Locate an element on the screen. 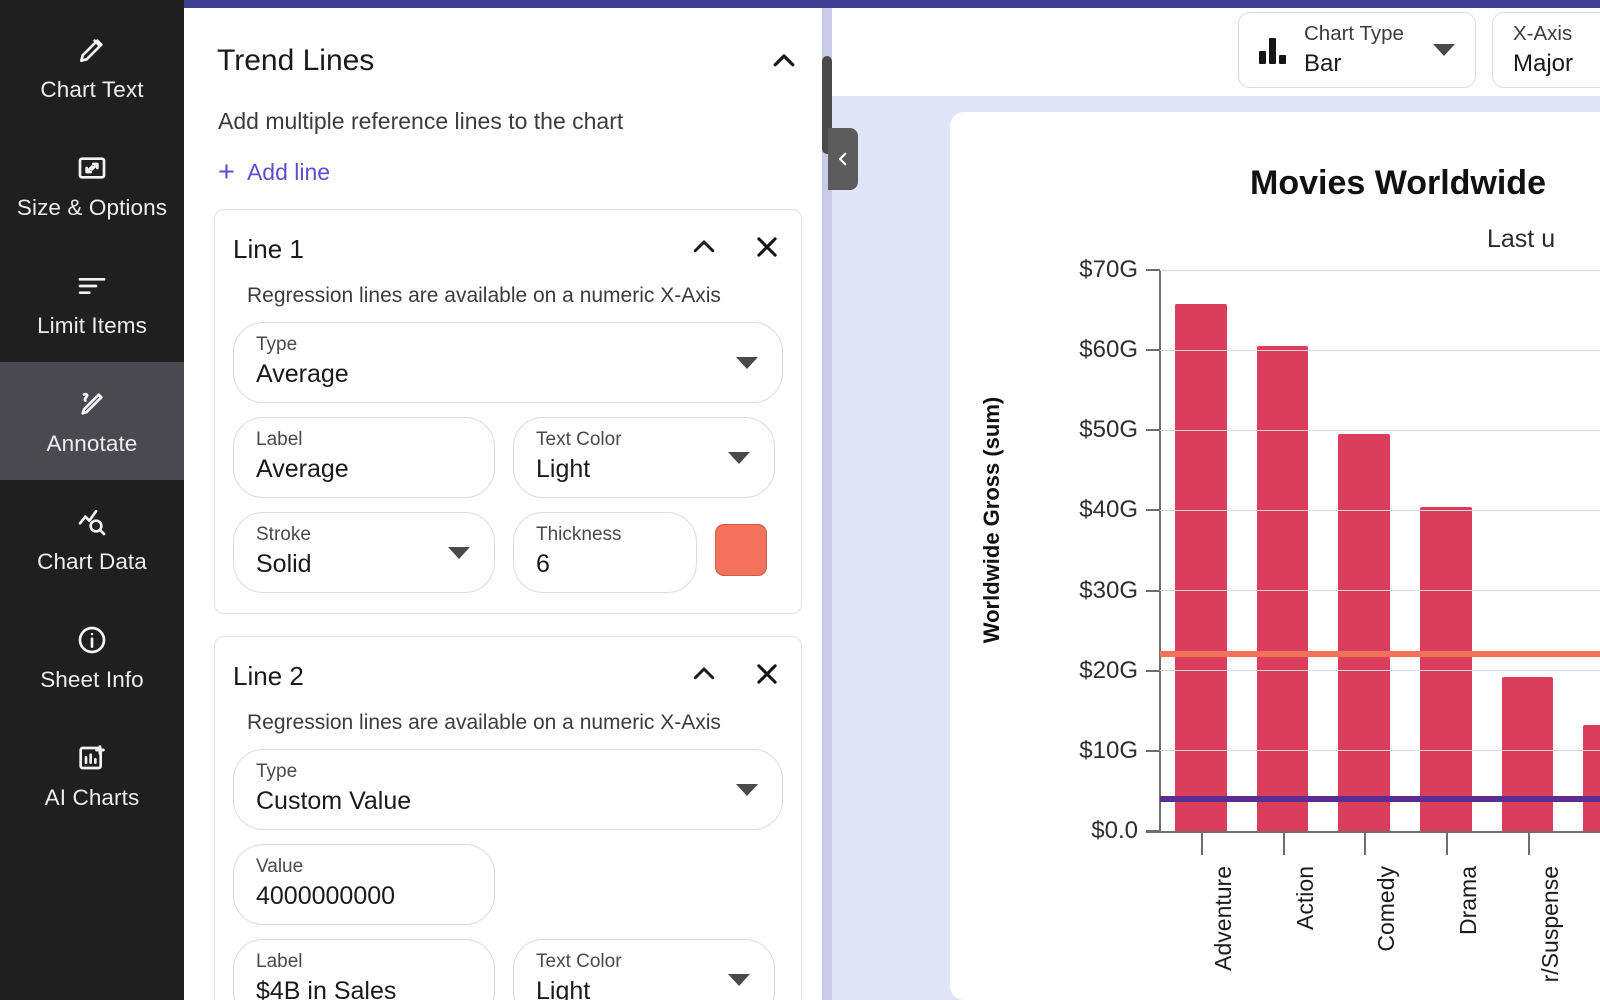 The image size is (1600, 1000). label-input-value: Average is located at coordinates (302, 468).